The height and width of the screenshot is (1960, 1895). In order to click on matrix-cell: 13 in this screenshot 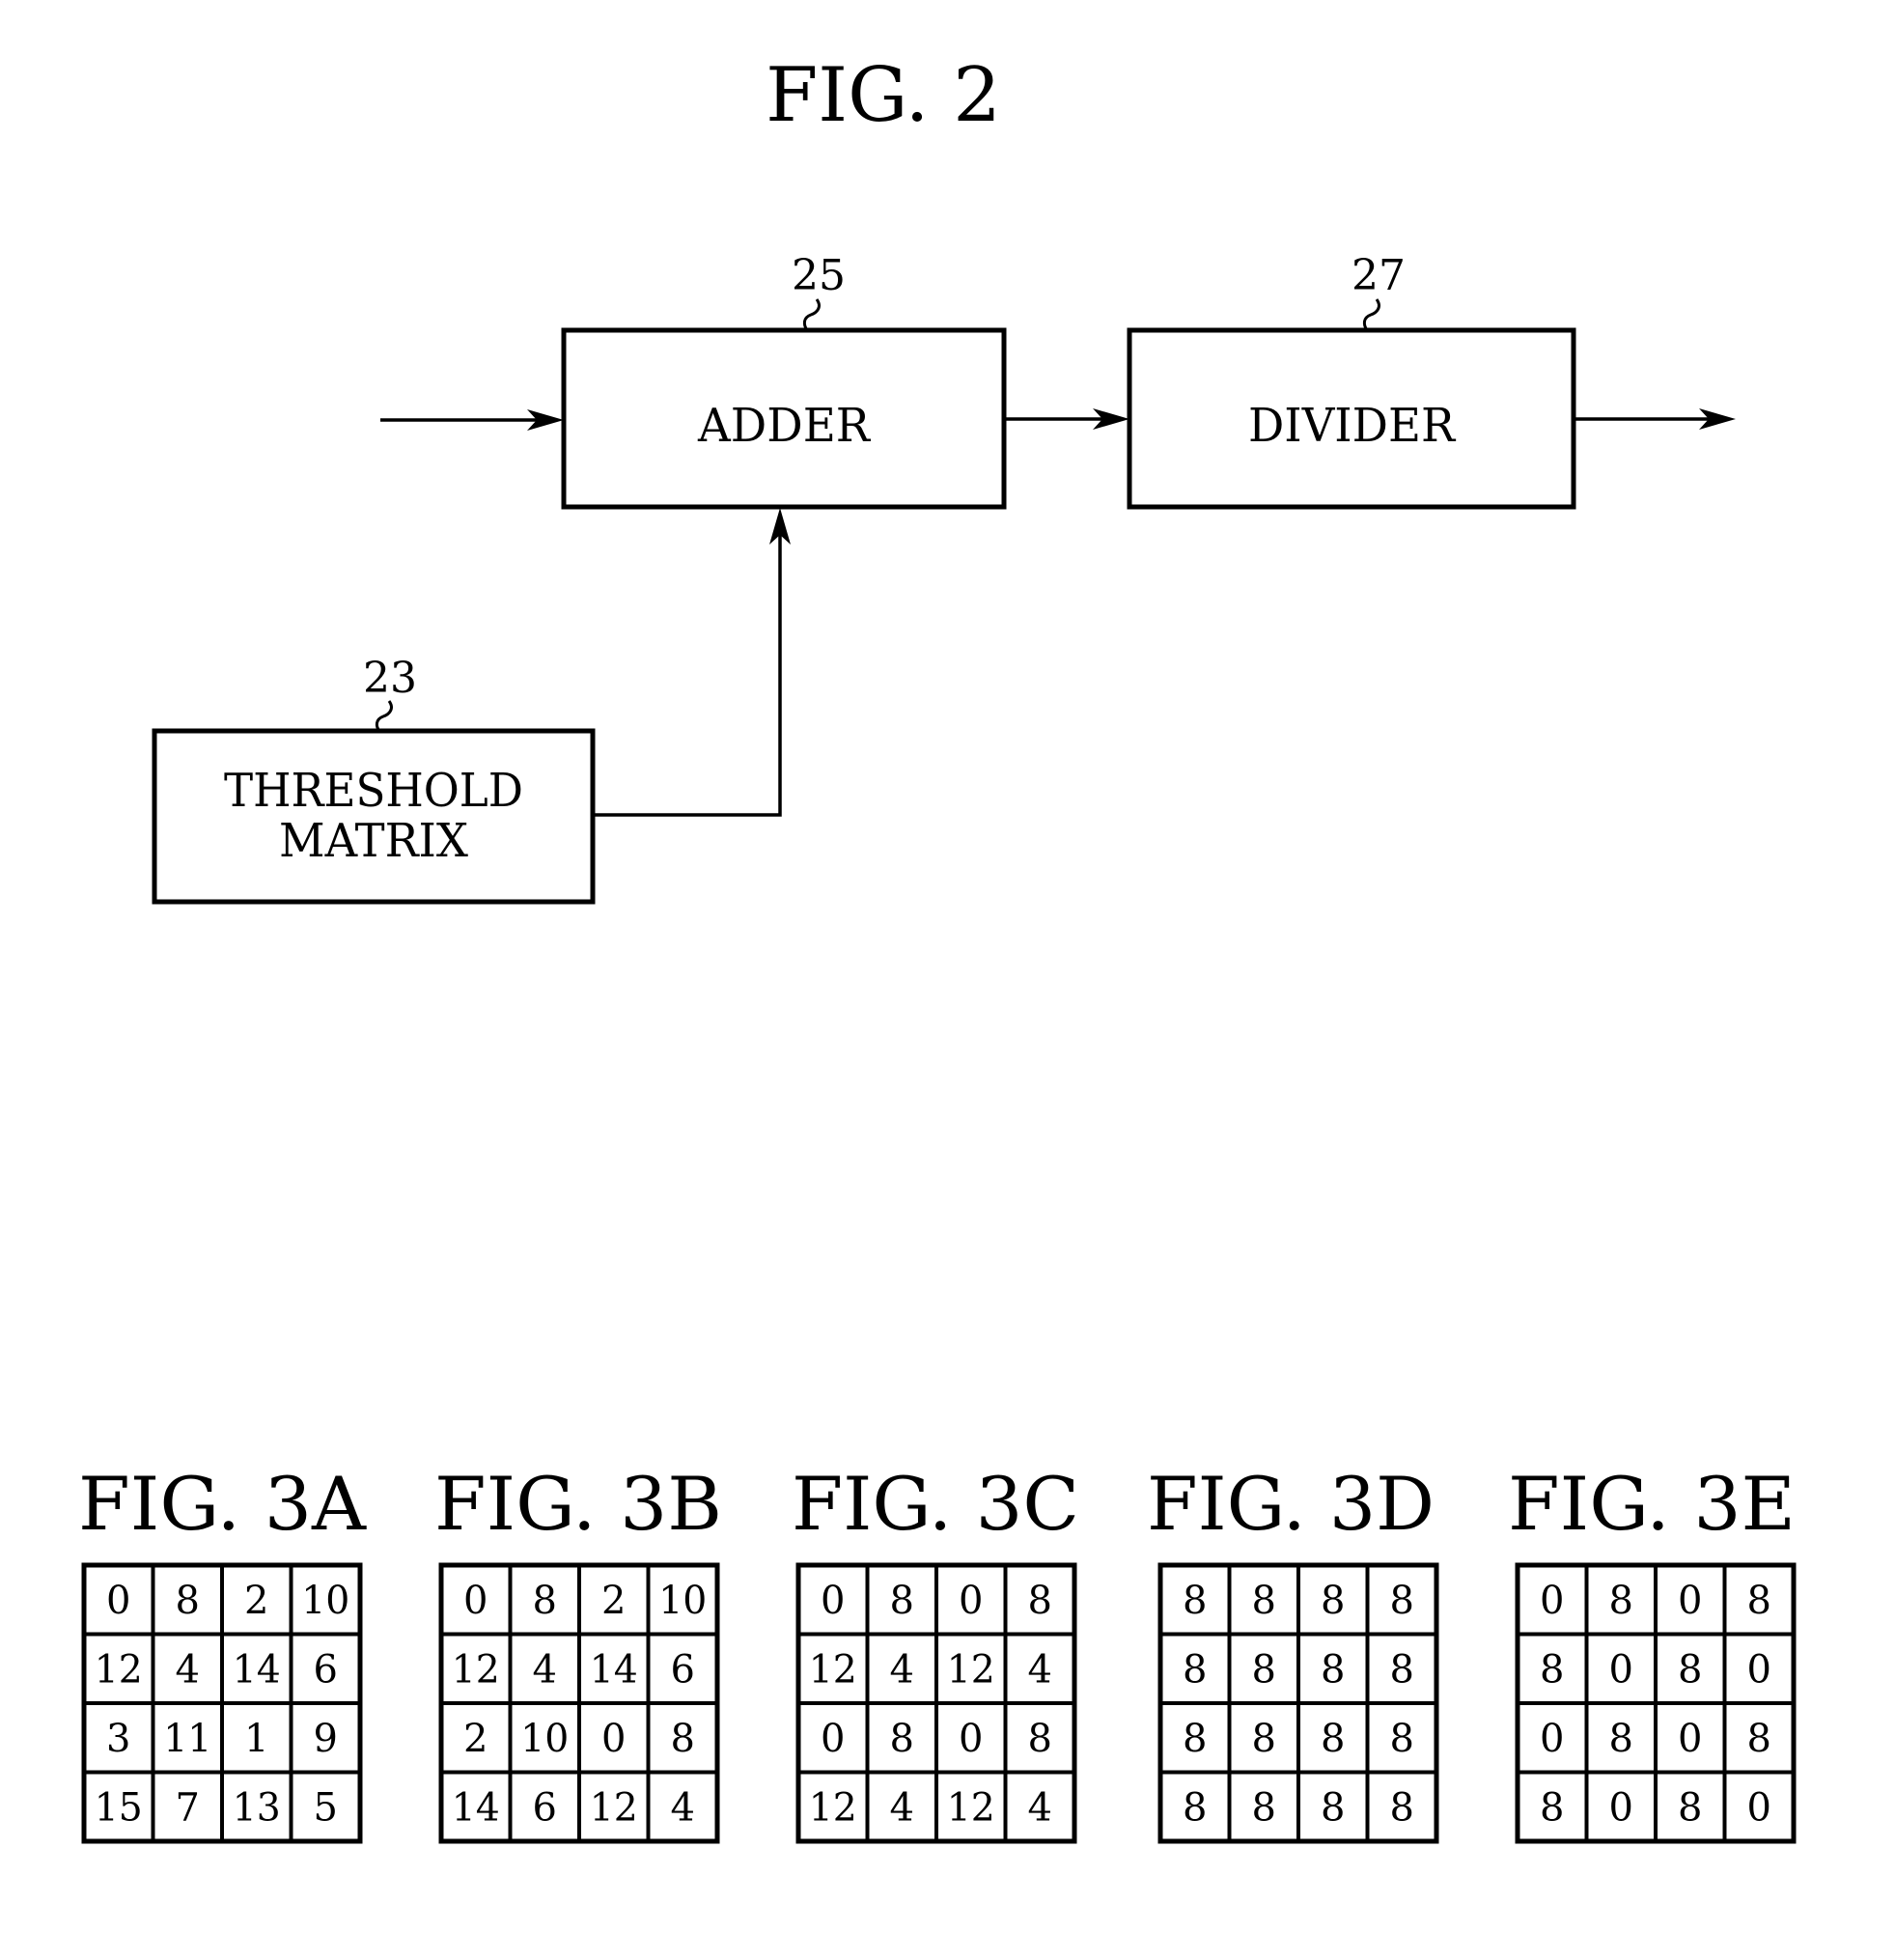, I will do `click(257, 1808)`.